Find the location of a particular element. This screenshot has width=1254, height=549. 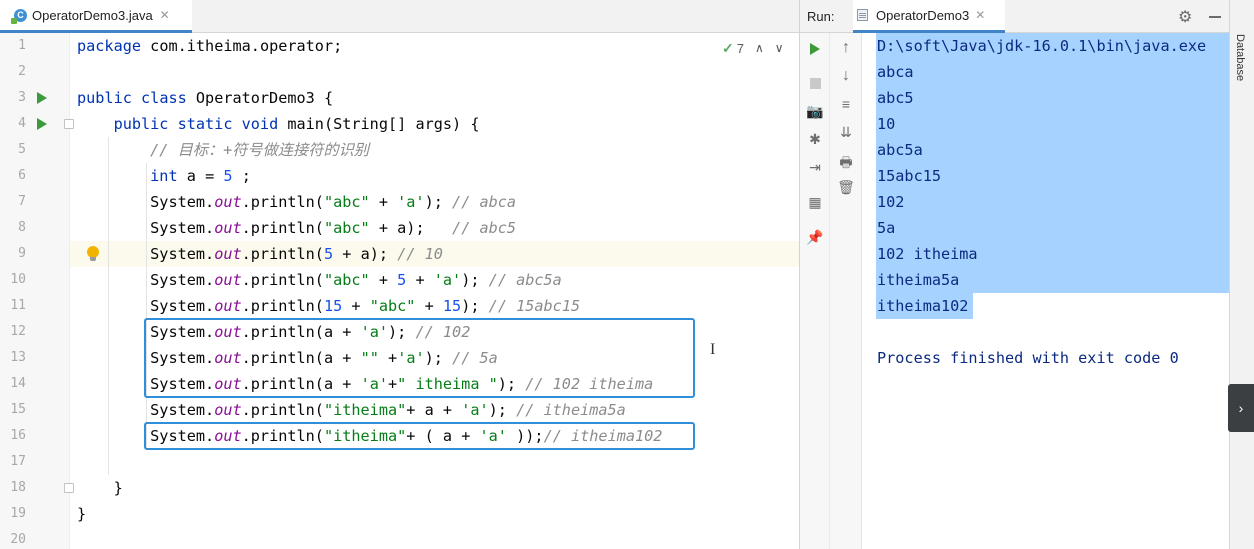

file-tab-operatordemo3: C OperatorDemo3.java ✕ is located at coordinates (96, 16).